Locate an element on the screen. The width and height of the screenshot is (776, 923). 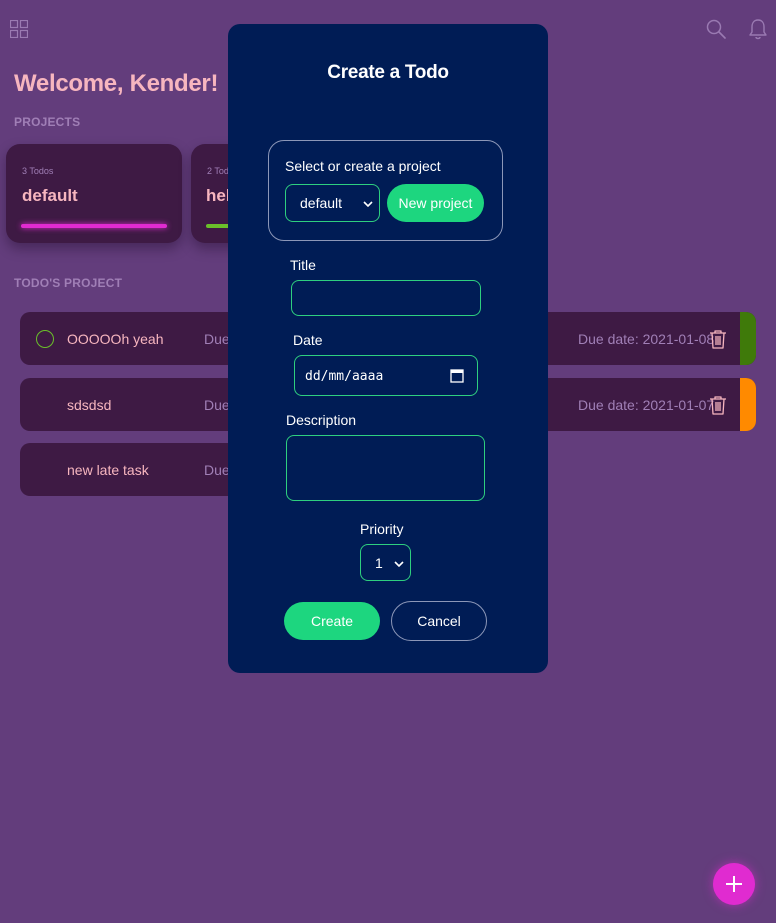
project-progress-bar is located at coordinates (94, 226).